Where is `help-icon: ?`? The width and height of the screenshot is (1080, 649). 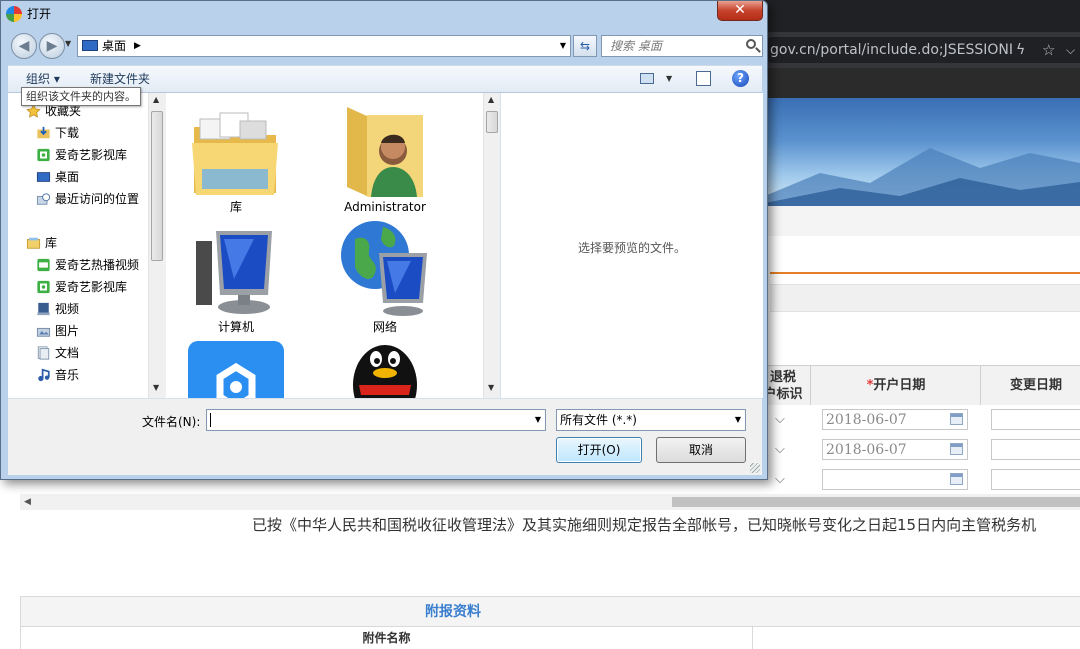 help-icon: ? is located at coordinates (740, 78).